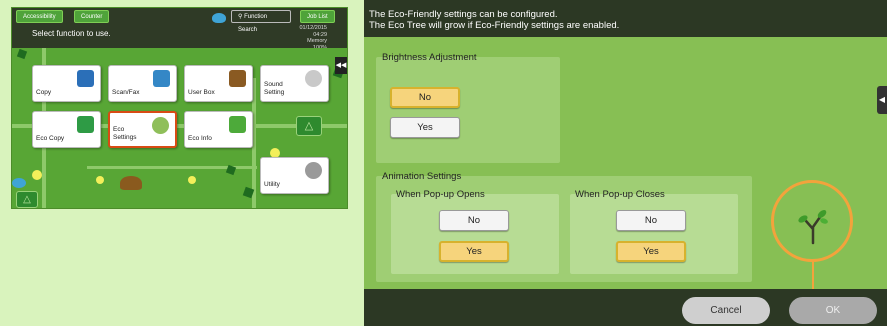  What do you see at coordinates (273, 84) in the screenshot?
I see `sound-setting-line1: Sound` at bounding box center [273, 84].